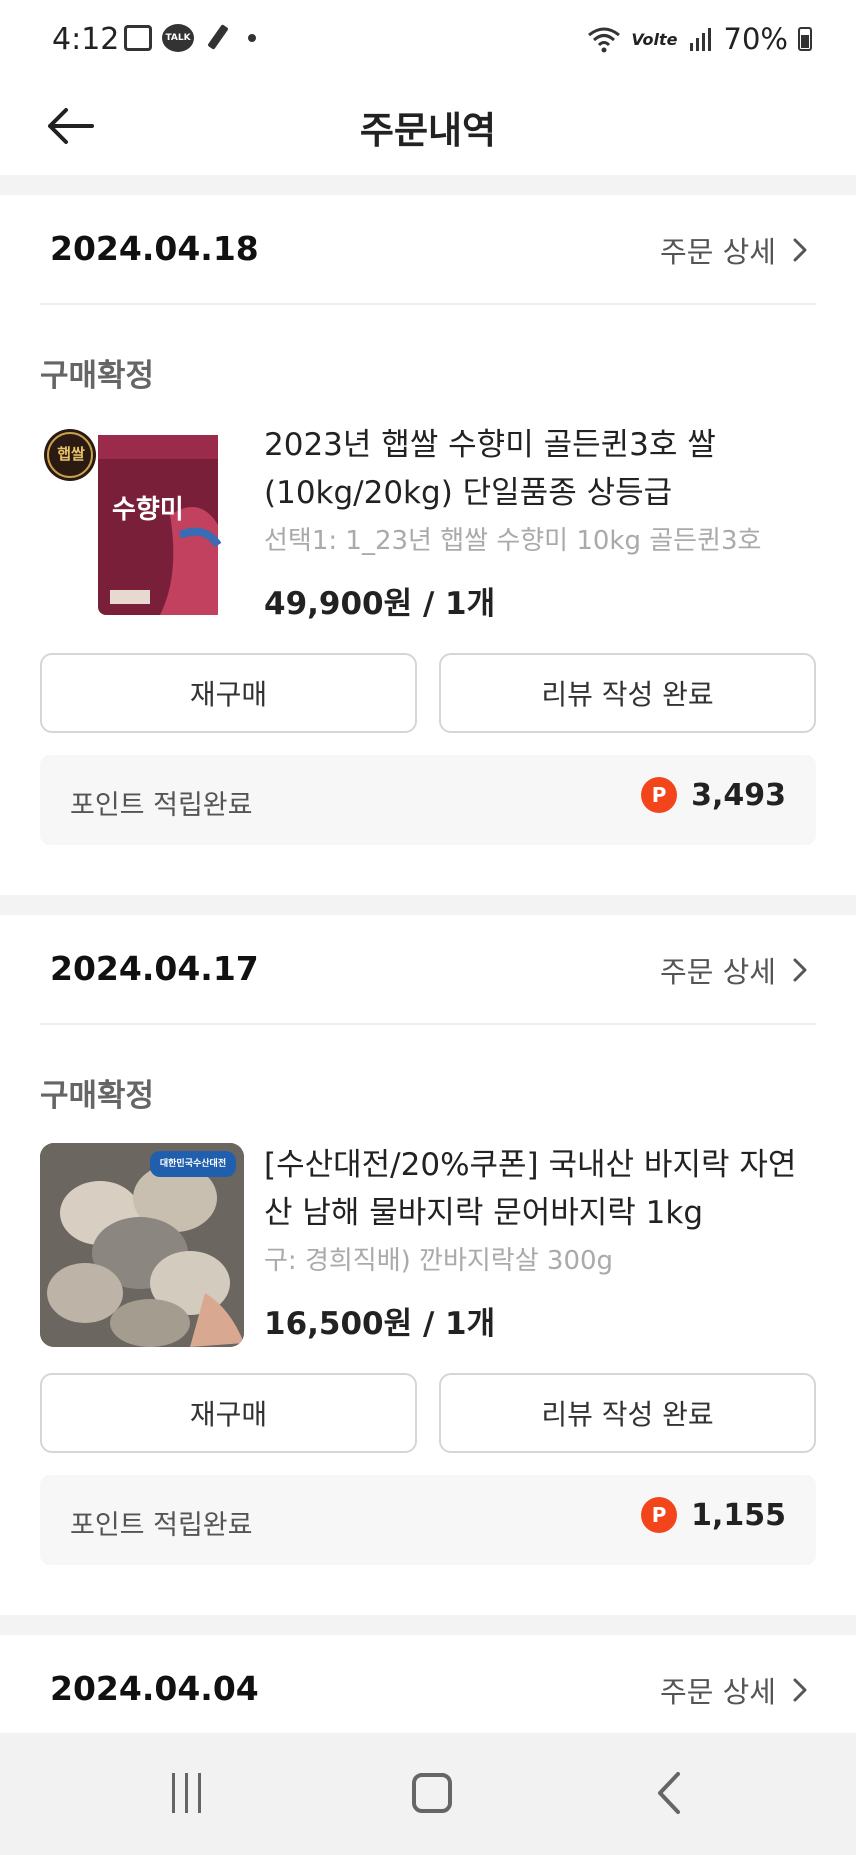 This screenshot has width=856, height=1855. I want to click on product-option: 선택1: 1_23년 햅쌀 수향미 10kg 골든퀸3호, so click(513, 541).